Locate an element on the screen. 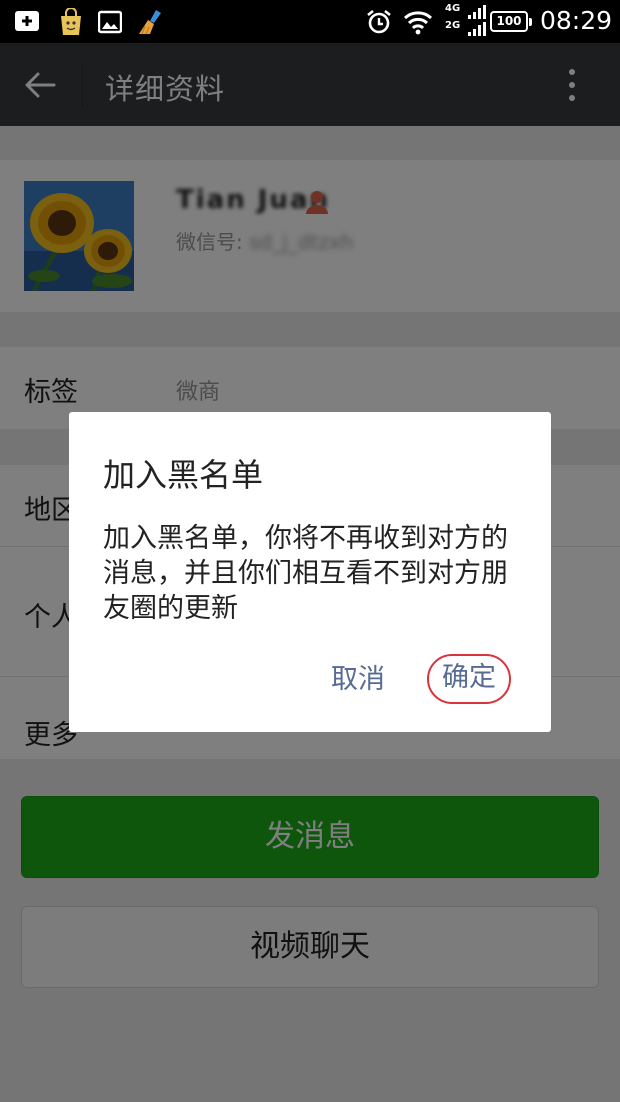 The image size is (620, 1102). cellular-signal: 4G 2G is located at coordinates (464, 21).